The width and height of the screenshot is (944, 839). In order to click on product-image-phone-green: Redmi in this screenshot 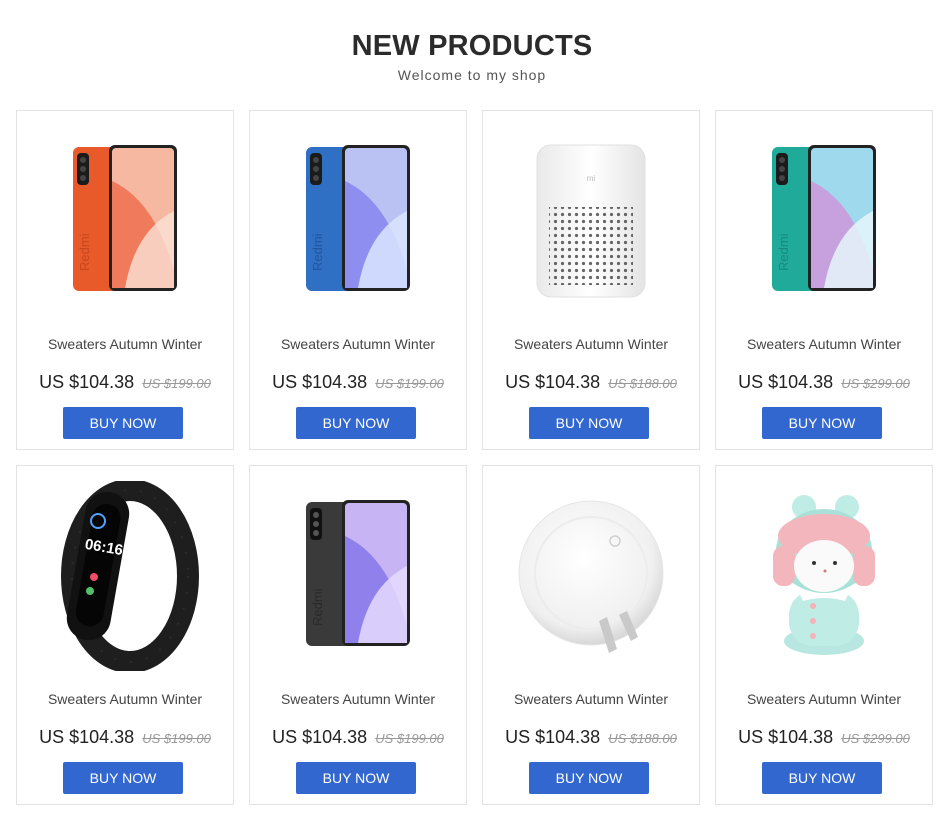, I will do `click(824, 221)`.